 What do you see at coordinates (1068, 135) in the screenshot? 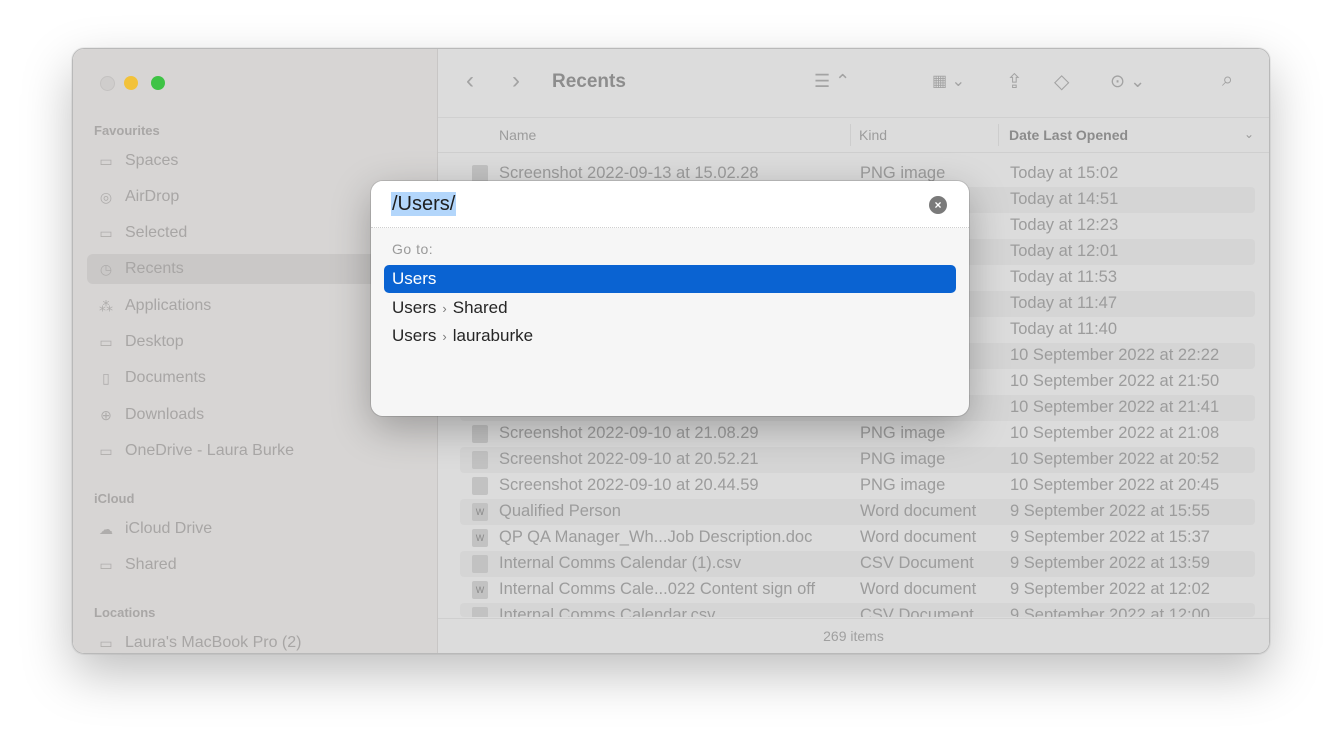
I see `column-date-last-opened: Date Last Opened` at bounding box center [1068, 135].